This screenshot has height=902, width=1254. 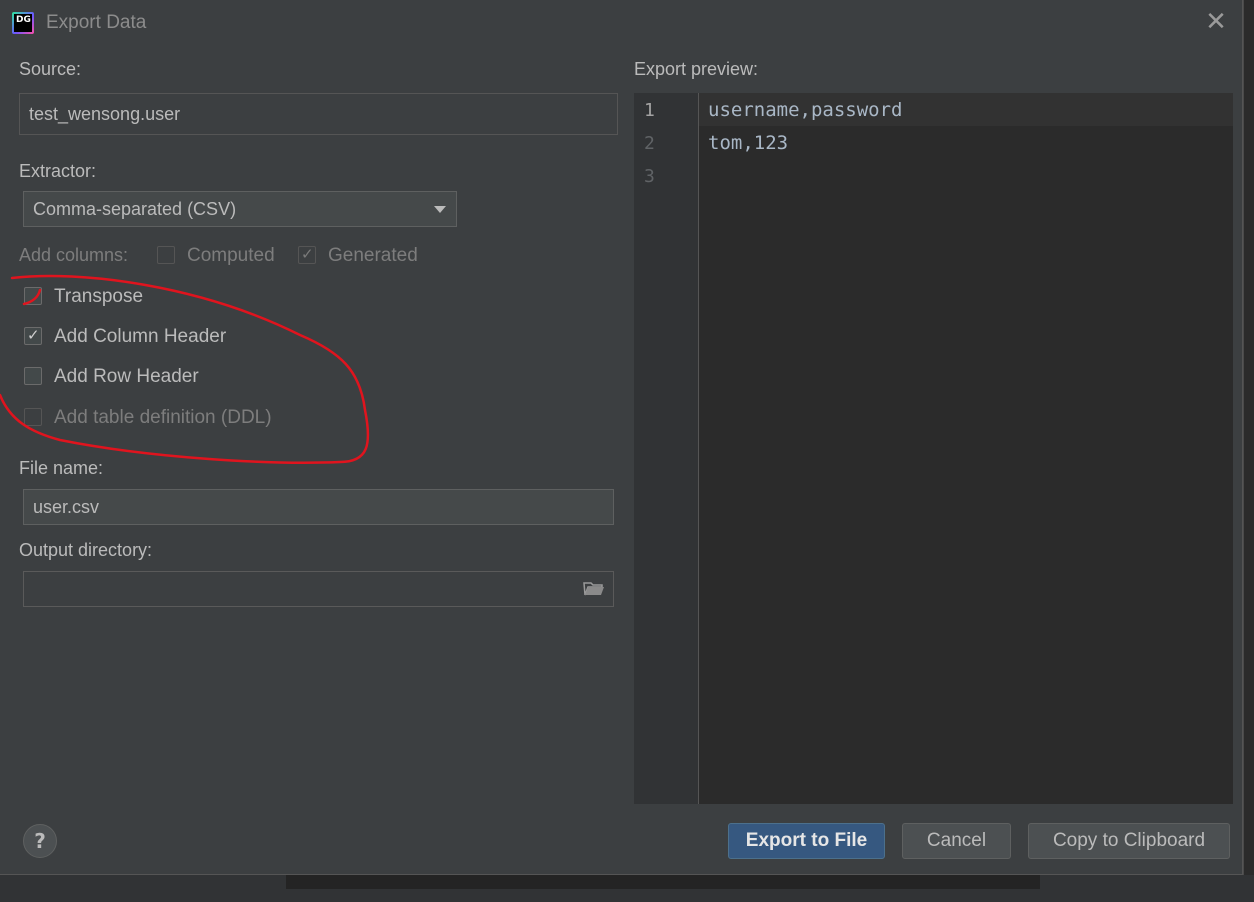 I want to click on copy-to-clipboard-button: Copy to Clipboard, so click(x=1129, y=841).